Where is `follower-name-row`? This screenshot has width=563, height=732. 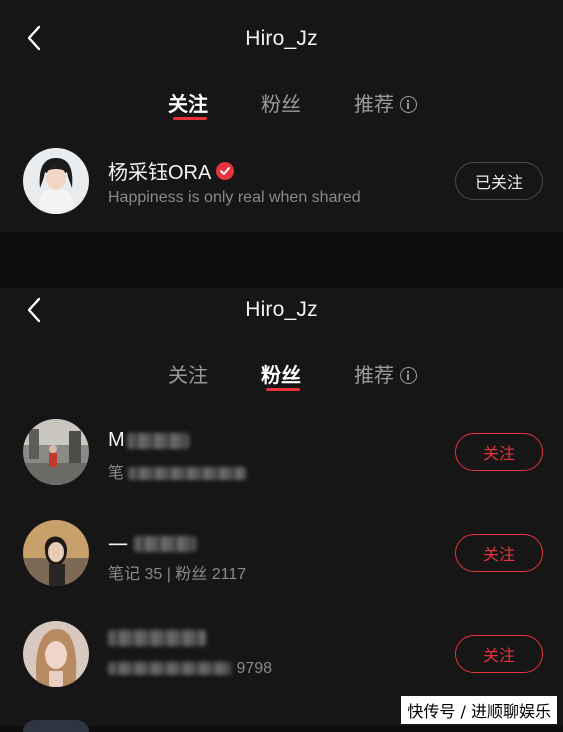
follower-name-row is located at coordinates (157, 638).